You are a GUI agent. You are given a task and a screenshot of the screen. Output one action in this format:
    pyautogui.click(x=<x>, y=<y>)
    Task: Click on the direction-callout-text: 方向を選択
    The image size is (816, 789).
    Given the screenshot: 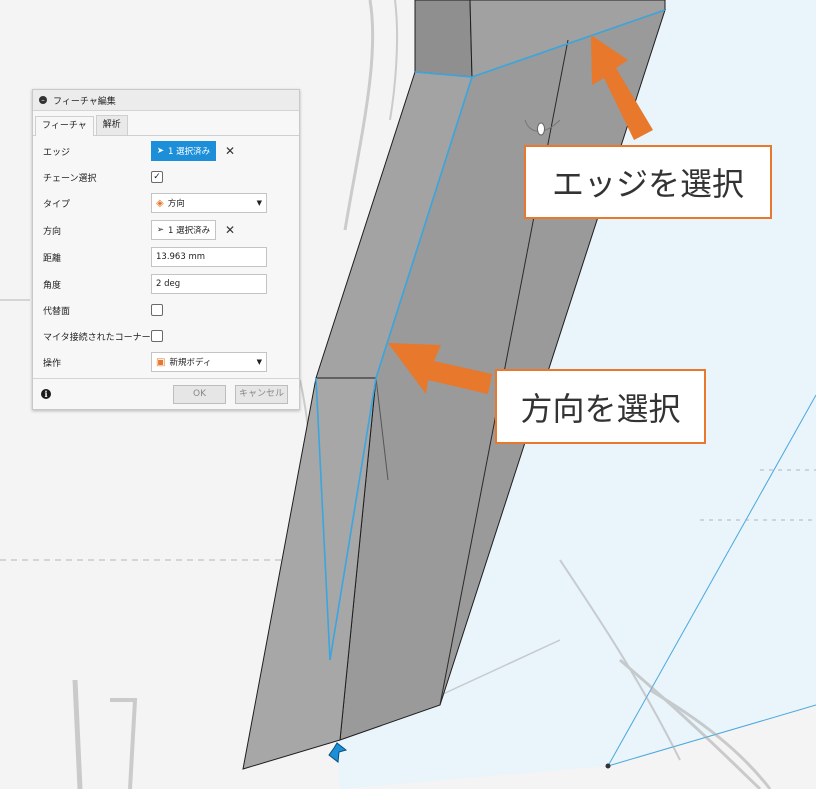 What is the action you would take?
    pyautogui.click(x=600, y=408)
    